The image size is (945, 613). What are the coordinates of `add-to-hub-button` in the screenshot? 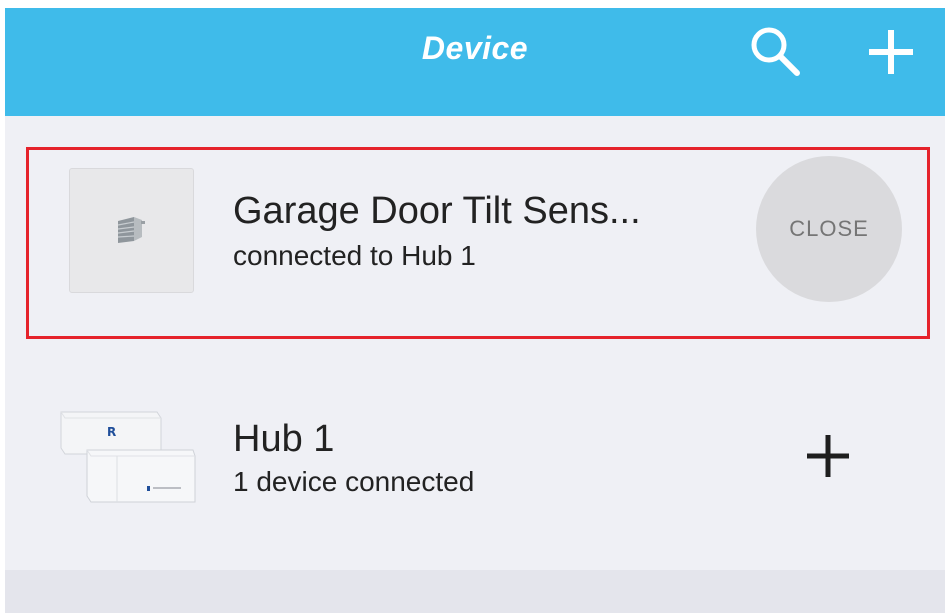 It's located at (828, 456).